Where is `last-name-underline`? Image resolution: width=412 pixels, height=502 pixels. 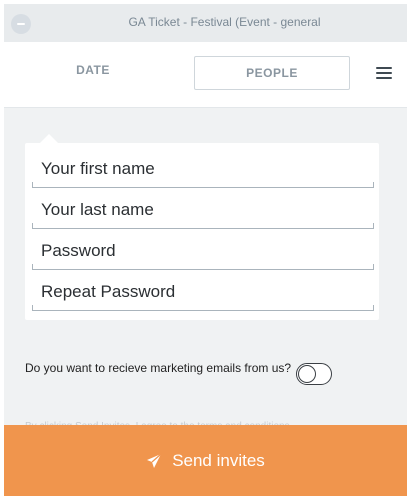
last-name-underline is located at coordinates (203, 226).